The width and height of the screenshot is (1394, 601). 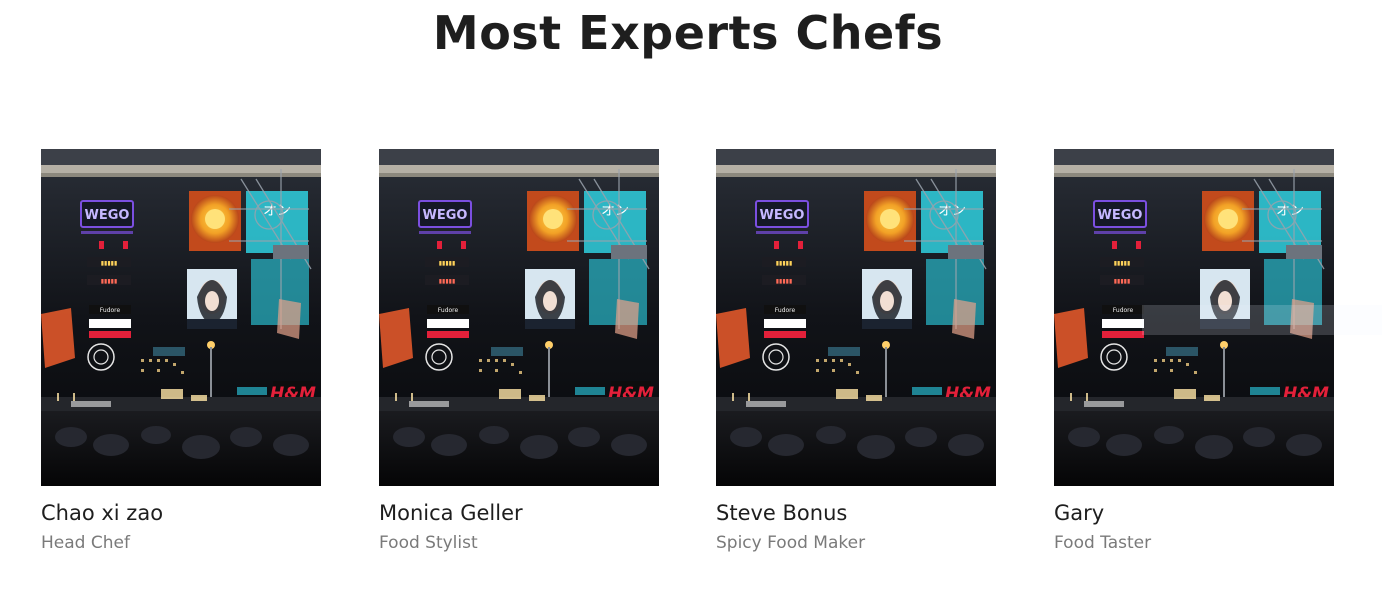 I want to click on chef-name: Steve Bonus, so click(x=782, y=513).